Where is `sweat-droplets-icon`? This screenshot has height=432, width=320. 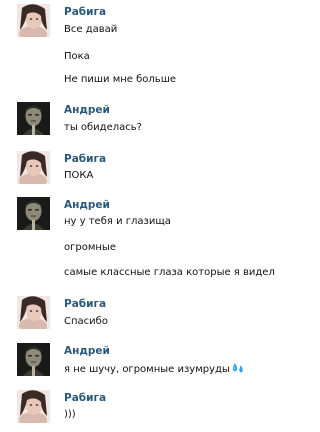 sweat-droplets-icon is located at coordinates (238, 370).